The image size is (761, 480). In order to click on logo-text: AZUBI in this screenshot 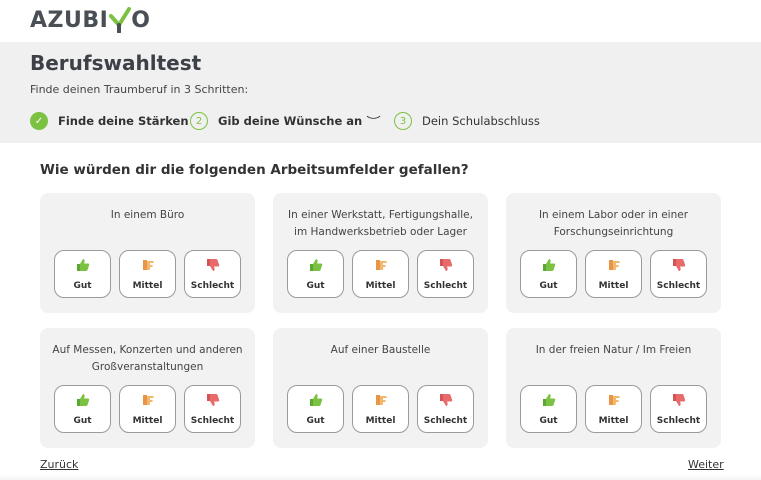, I will do `click(69, 20)`.